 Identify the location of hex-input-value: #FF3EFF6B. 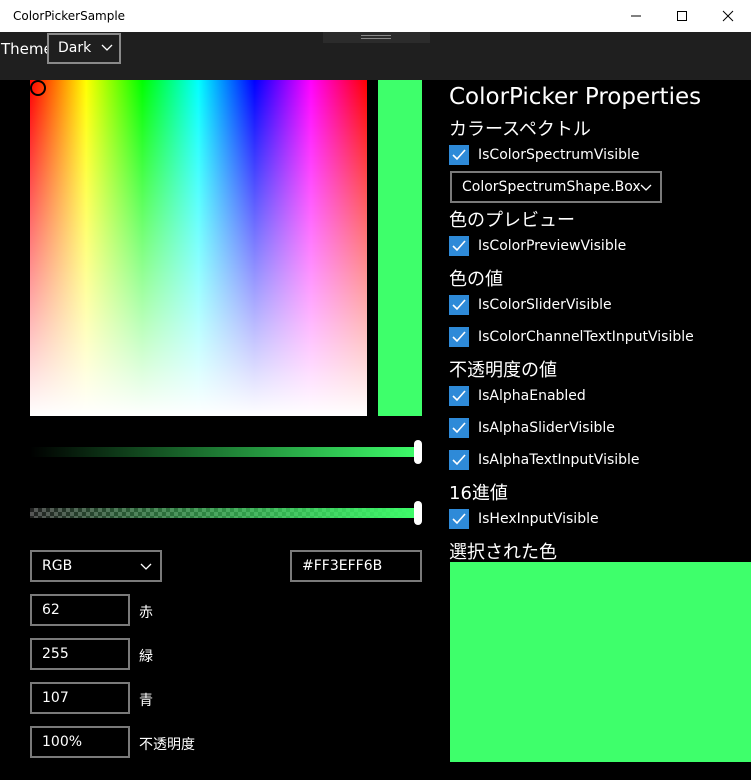
(342, 566).